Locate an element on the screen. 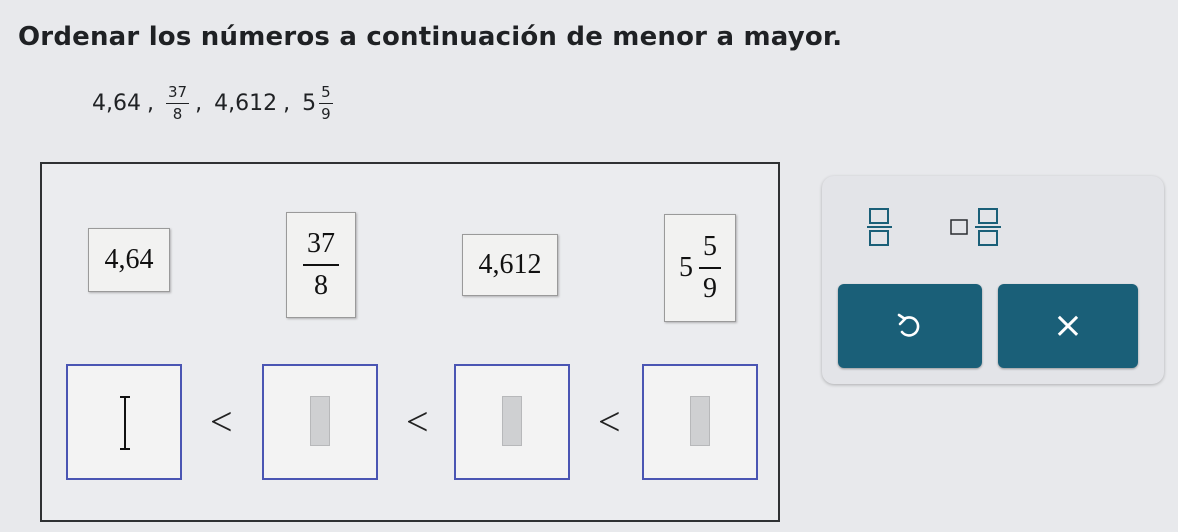 Image resolution: width=1178 pixels, height=532 pixels. tile-fraction: 5 9 is located at coordinates (710, 268).